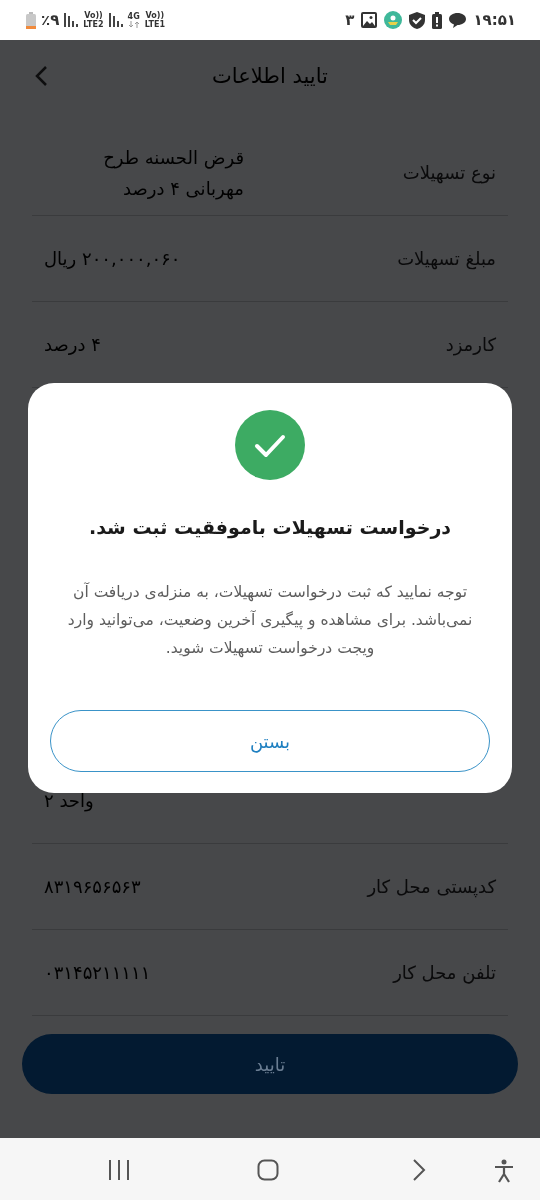 This screenshot has width=540, height=1200. What do you see at coordinates (93, 24) in the screenshot?
I see `network-label: LTE2` at bounding box center [93, 24].